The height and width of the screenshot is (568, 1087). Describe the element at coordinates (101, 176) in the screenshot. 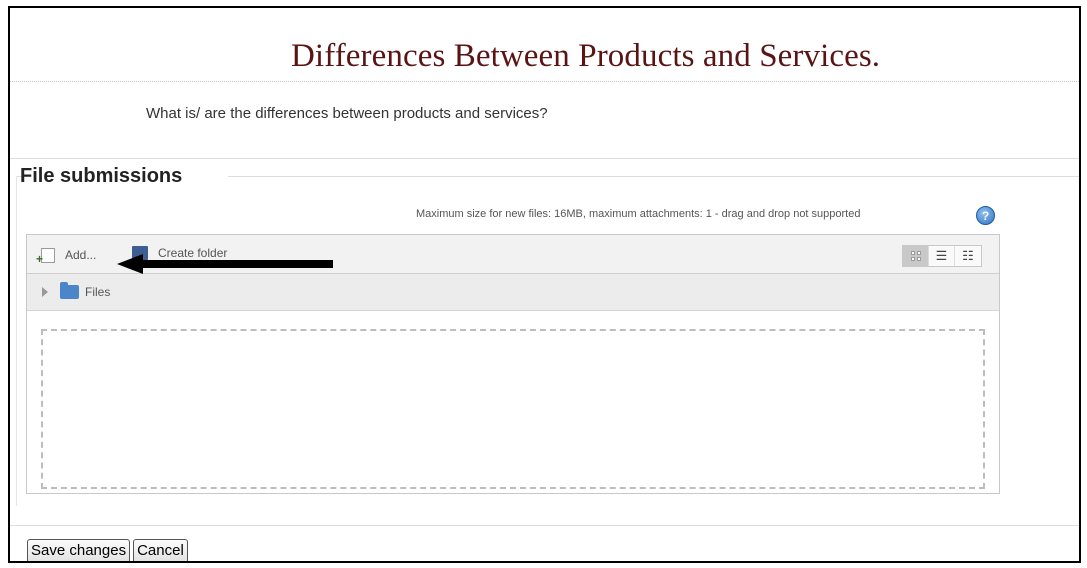

I see `file-submissions-legend: File submissions` at that location.